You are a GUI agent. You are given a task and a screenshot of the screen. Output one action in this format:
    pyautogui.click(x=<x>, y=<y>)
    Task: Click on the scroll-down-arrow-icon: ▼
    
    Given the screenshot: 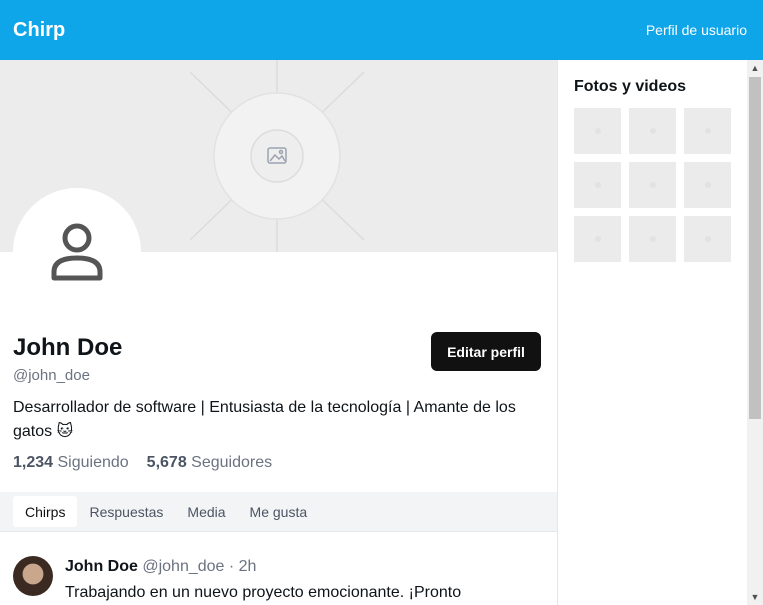 What is the action you would take?
    pyautogui.click(x=755, y=597)
    